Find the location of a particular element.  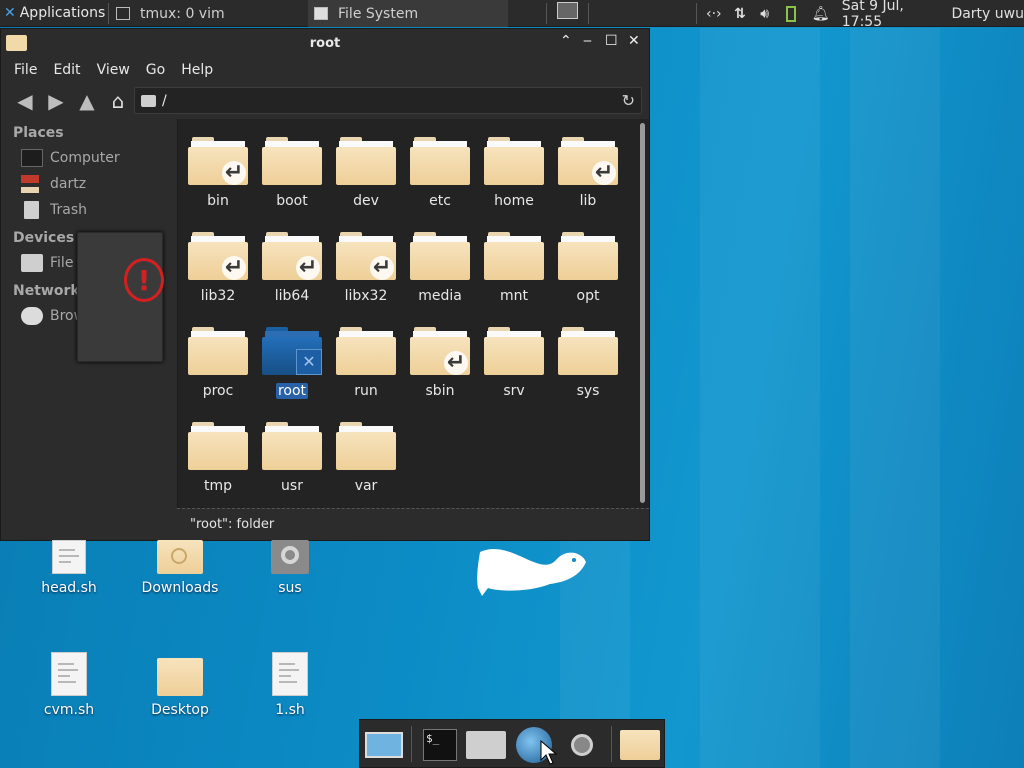

folder-launcher is located at coordinates (640, 745).